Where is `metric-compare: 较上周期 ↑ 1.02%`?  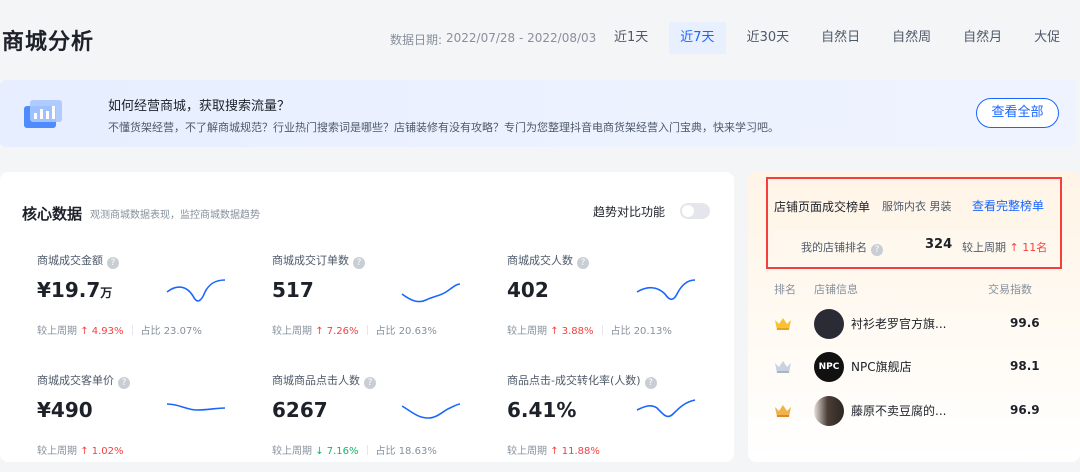
metric-compare: 较上周期 ↑ 1.02% is located at coordinates (80, 451).